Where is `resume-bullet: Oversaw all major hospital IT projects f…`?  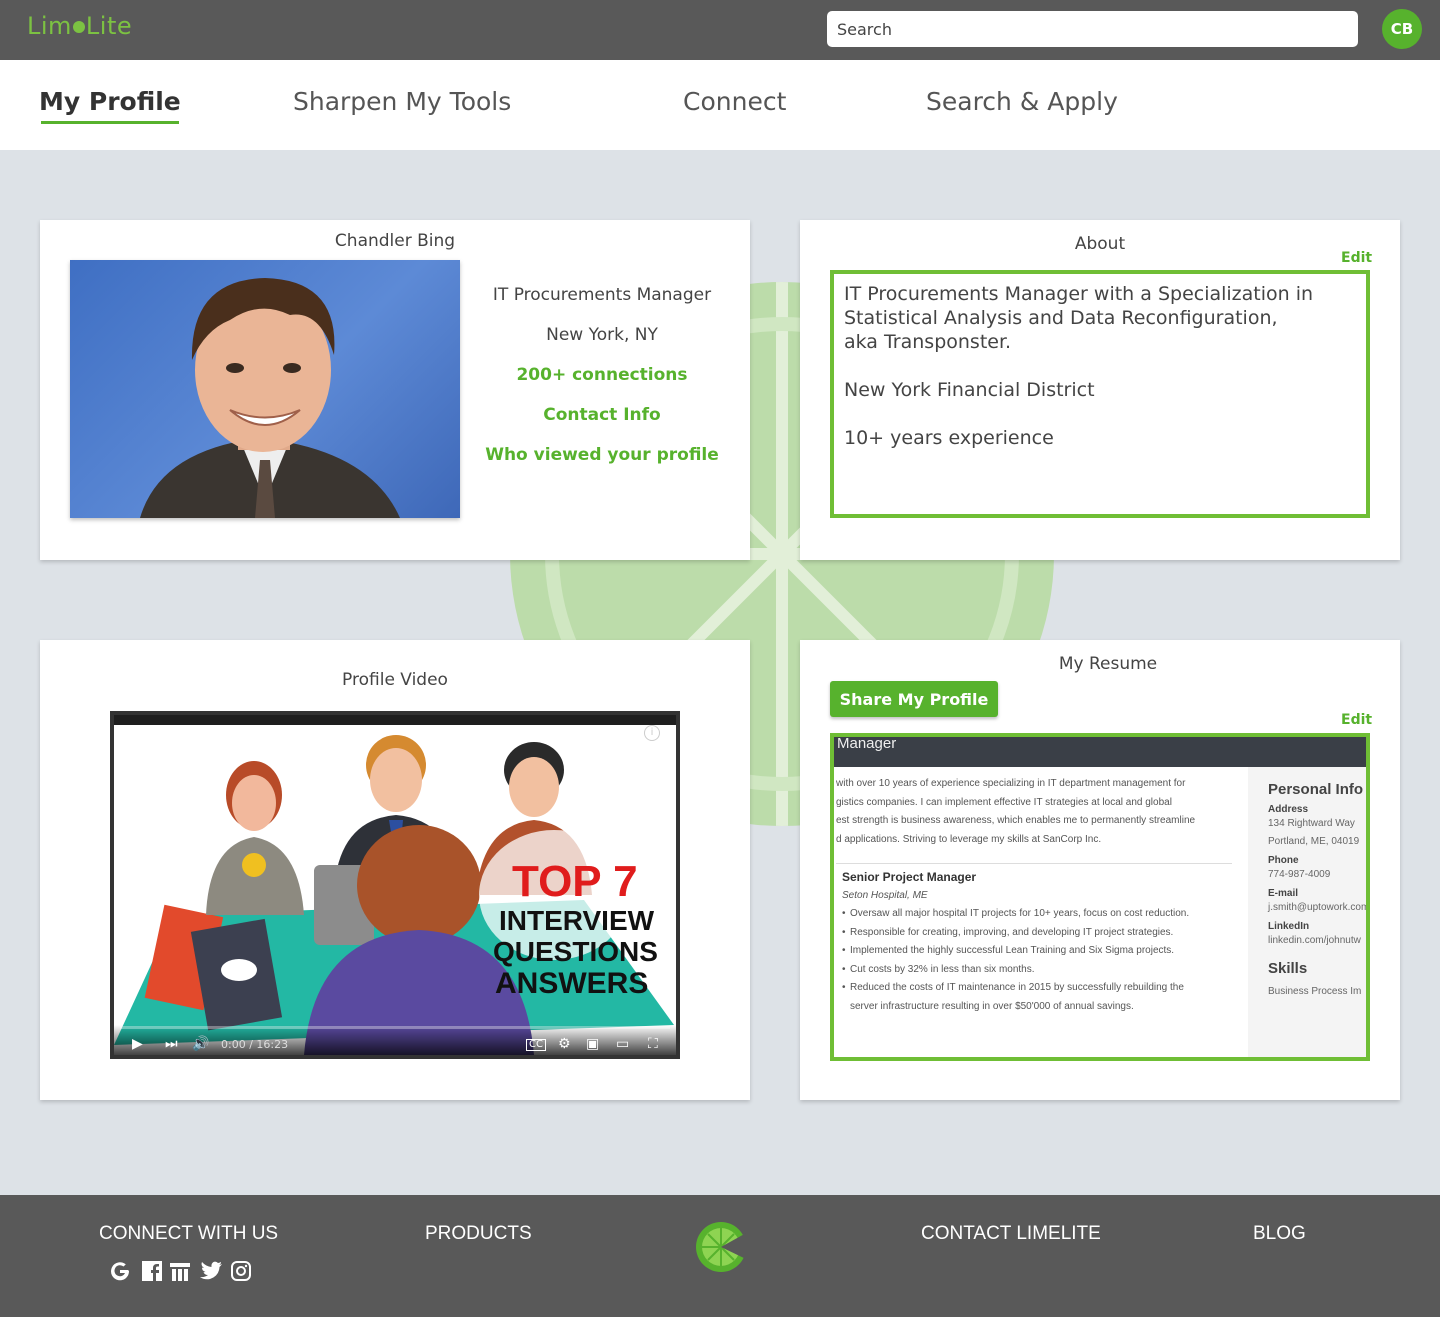
resume-bullet: Oversaw all major hospital IT projects f… is located at coordinates (1045, 914).